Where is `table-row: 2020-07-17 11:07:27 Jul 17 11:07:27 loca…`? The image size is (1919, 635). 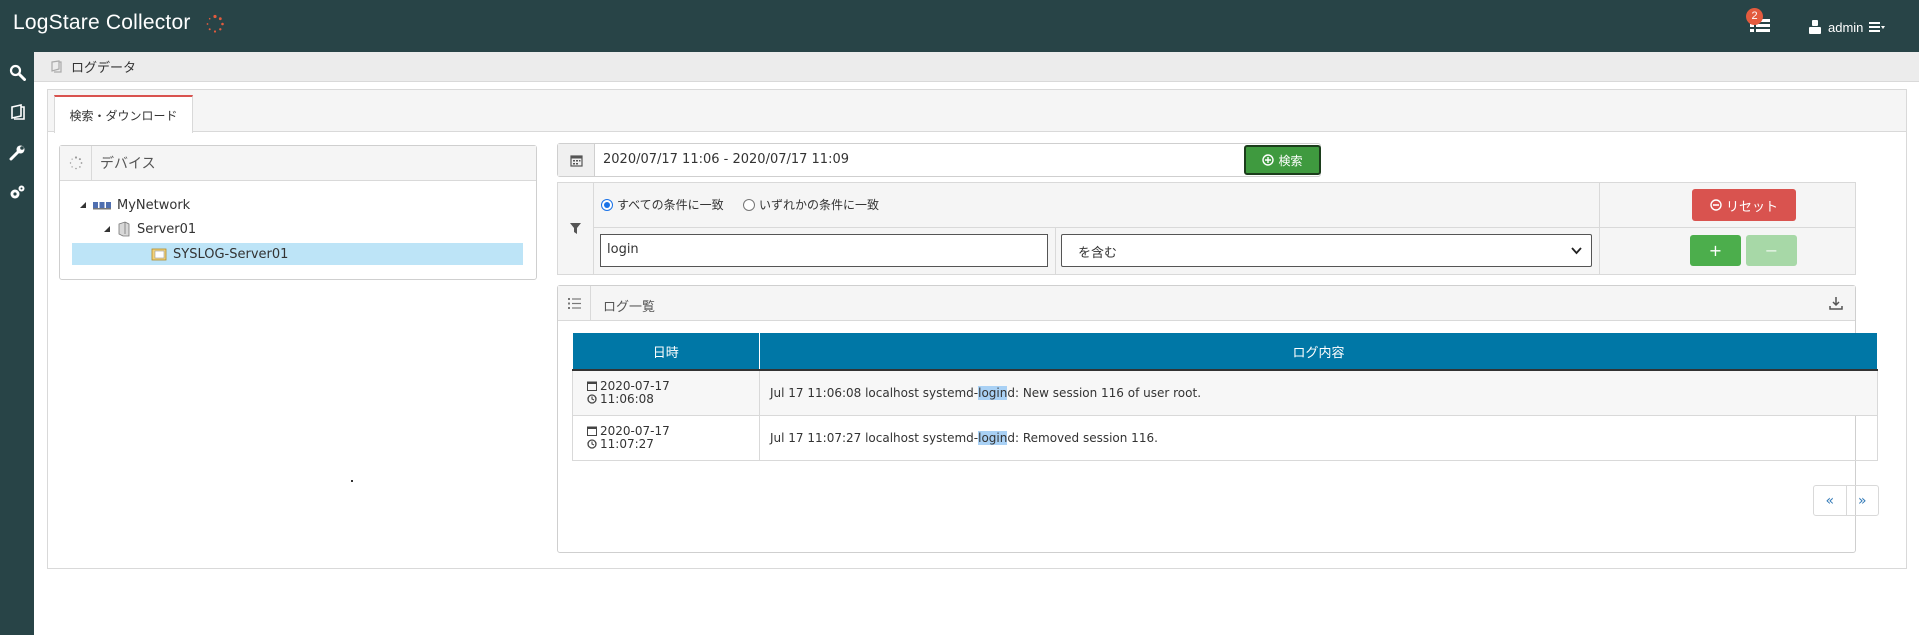
table-row: 2020-07-17 11:07:27 Jul 17 11:07:27 loca… is located at coordinates (1225, 437).